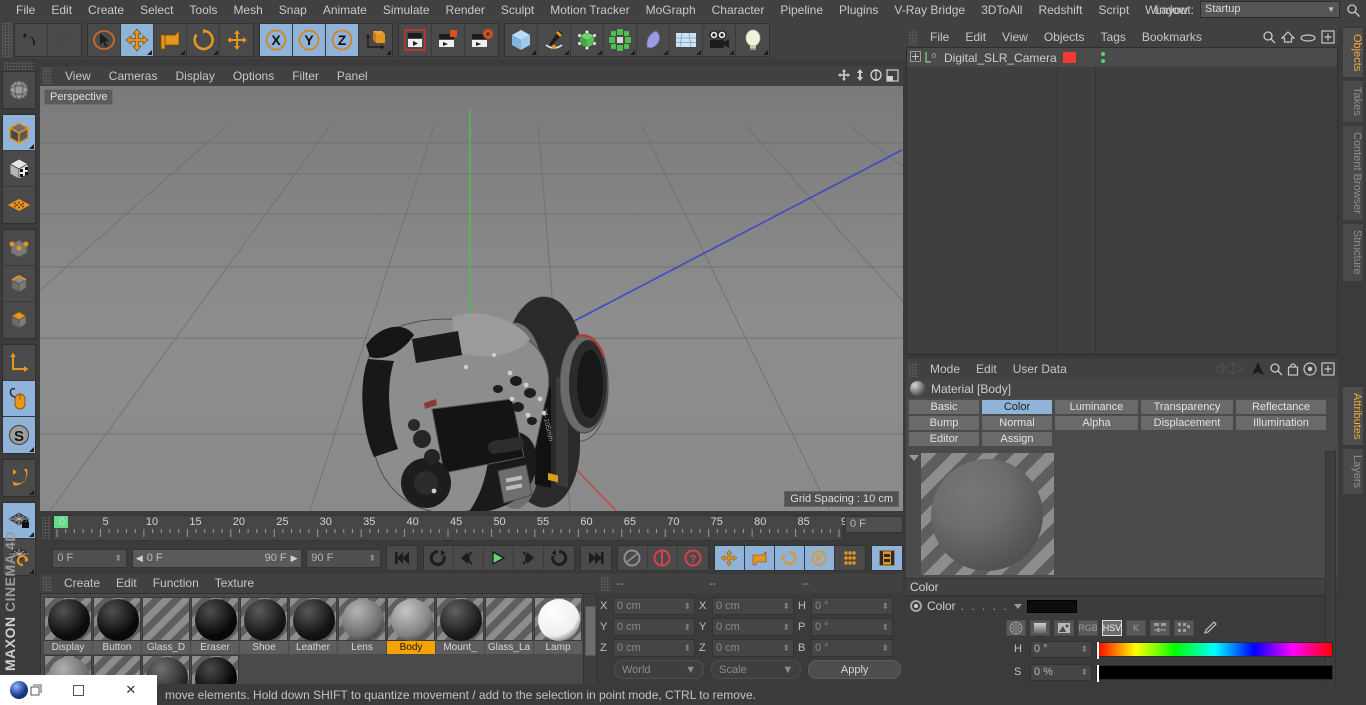 The height and width of the screenshot is (705, 1366). Describe the element at coordinates (7, 40) in the screenshot. I see `toolbar-grip` at that location.